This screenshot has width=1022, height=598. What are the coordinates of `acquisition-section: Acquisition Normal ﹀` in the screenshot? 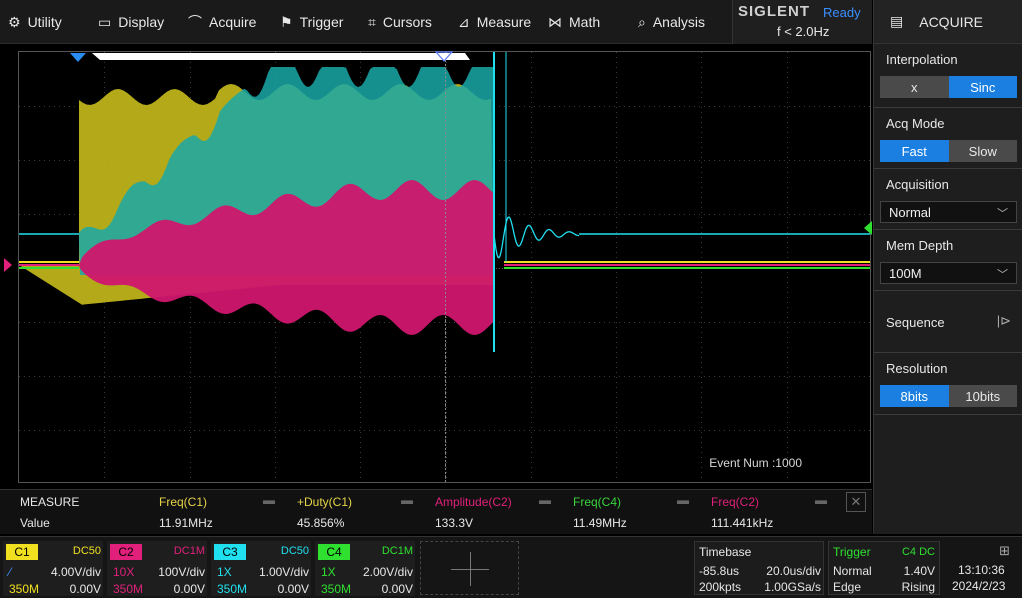 It's located at (948, 199).